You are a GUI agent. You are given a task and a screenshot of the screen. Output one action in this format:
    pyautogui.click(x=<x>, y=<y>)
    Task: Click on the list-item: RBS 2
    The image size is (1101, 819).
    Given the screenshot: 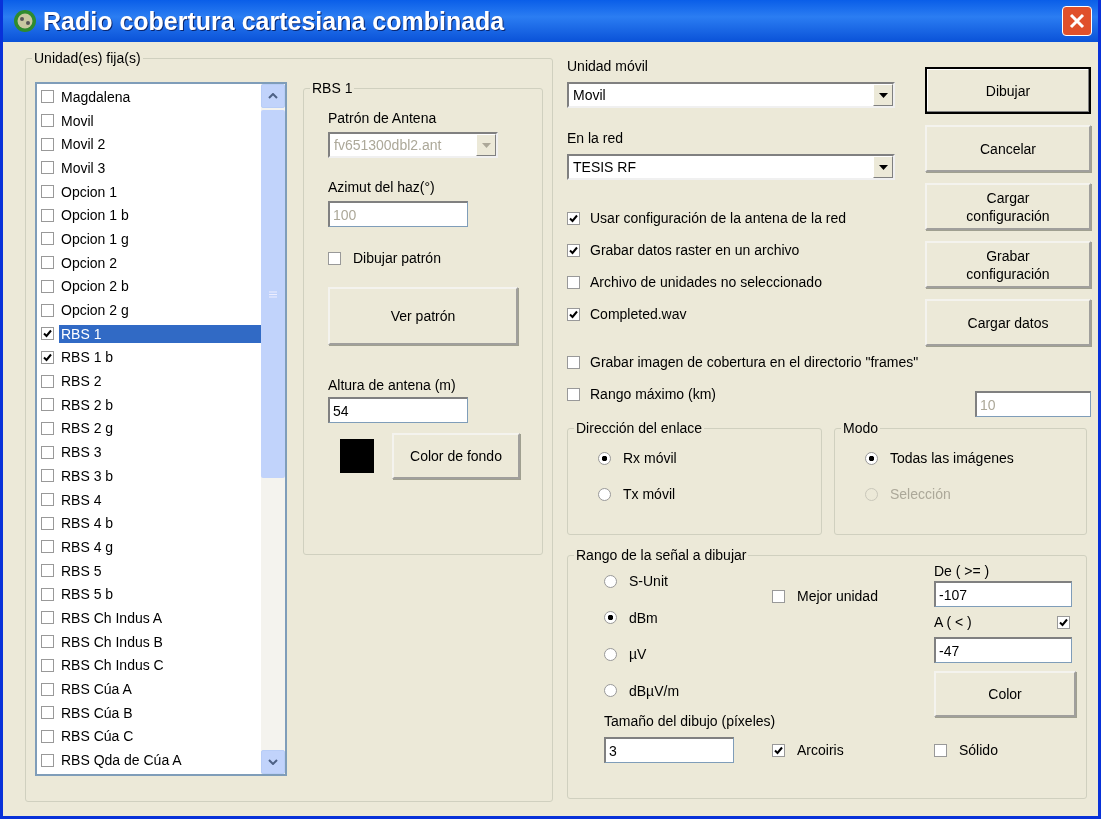 What is the action you would take?
    pyautogui.click(x=81, y=381)
    